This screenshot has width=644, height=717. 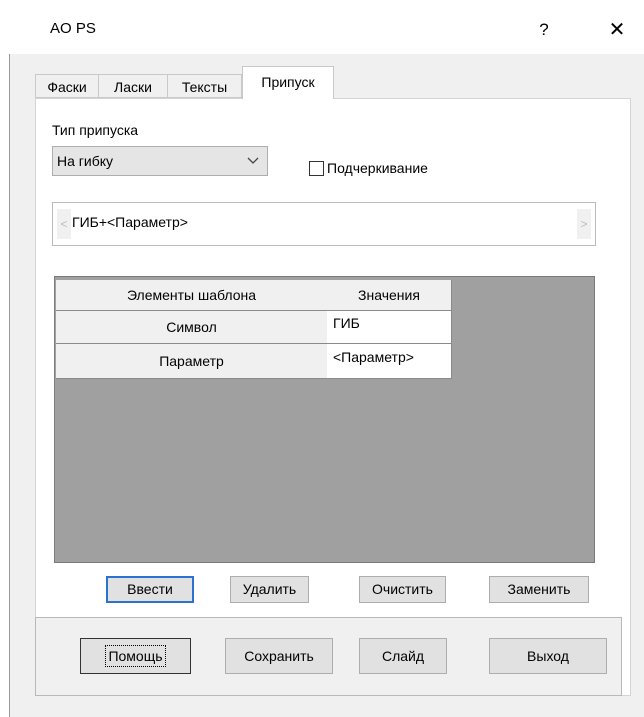 What do you see at coordinates (377, 168) in the screenshot?
I see `underline-label: Подчеркивание` at bounding box center [377, 168].